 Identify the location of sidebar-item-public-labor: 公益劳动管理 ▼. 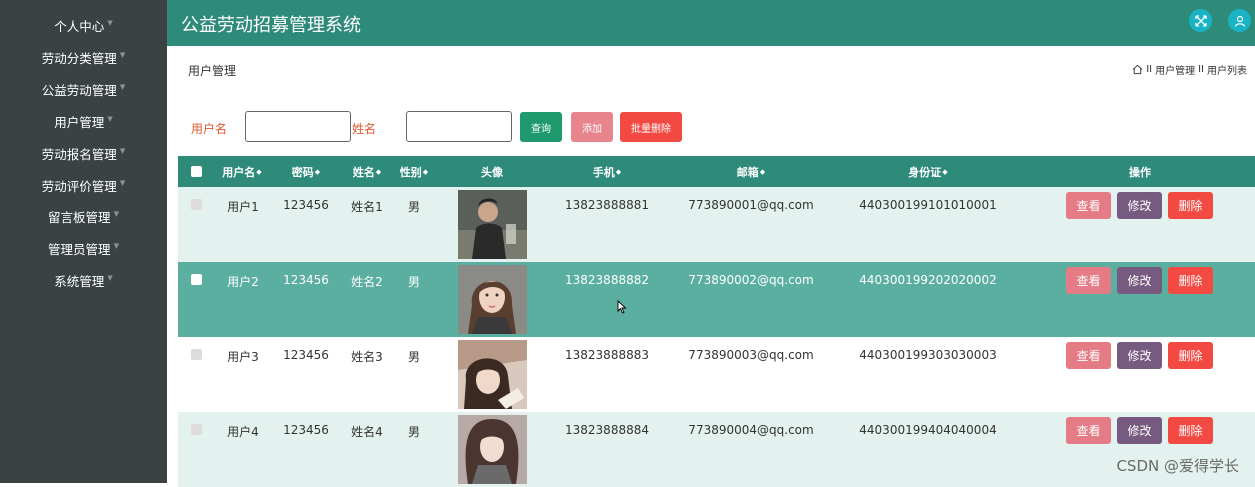
(83, 89).